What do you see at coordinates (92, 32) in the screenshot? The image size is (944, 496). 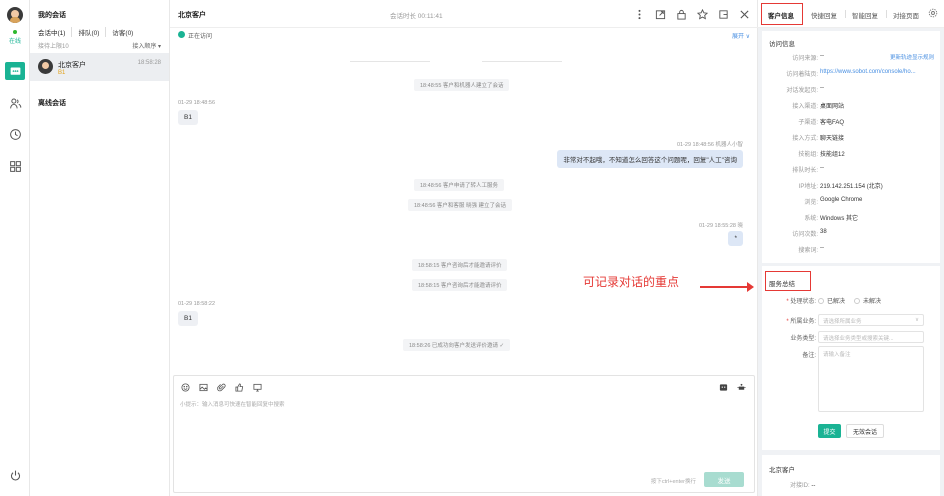 I see `tab-queue: 排队(0)` at bounding box center [92, 32].